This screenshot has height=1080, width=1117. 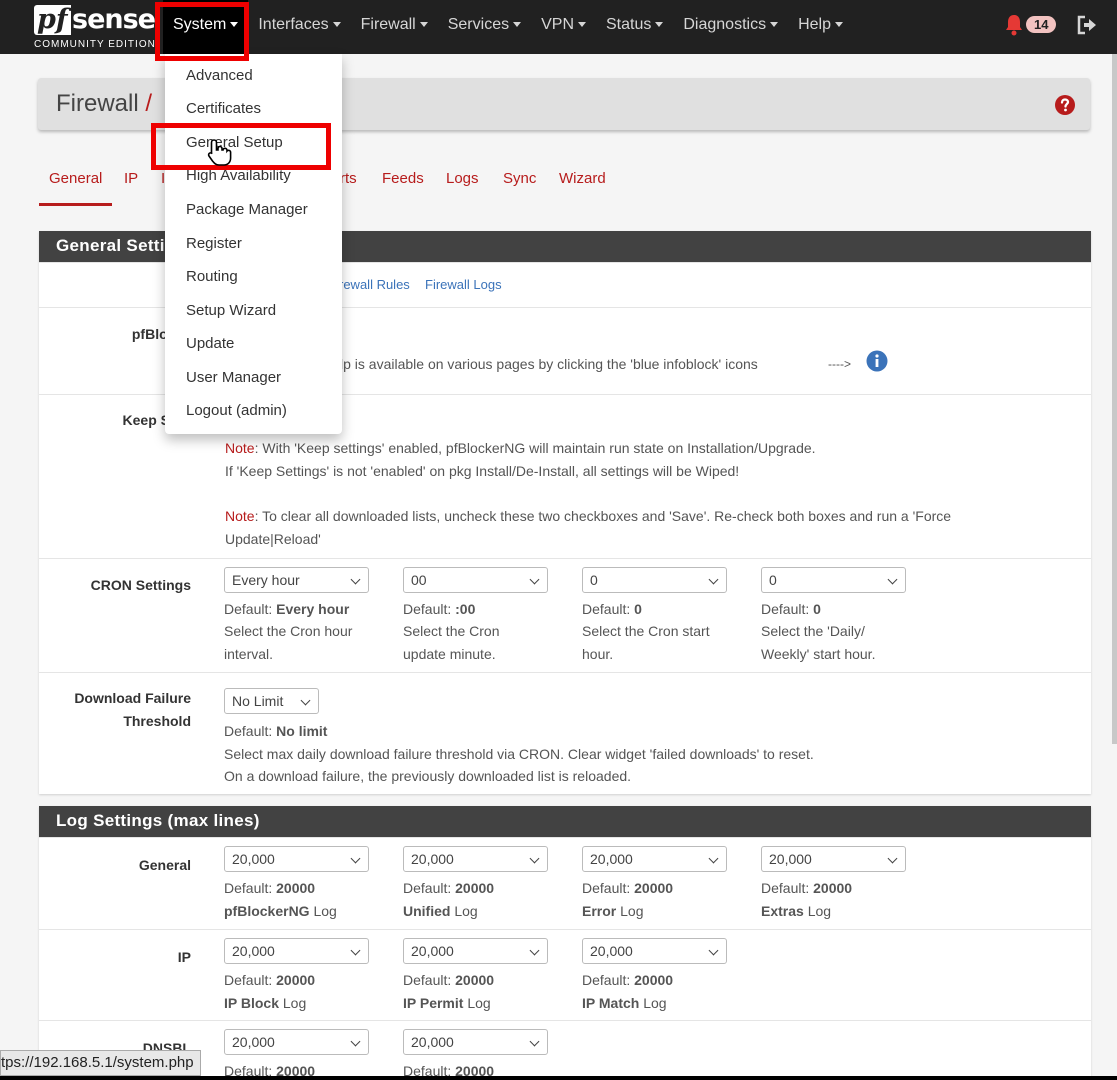 What do you see at coordinates (582, 178) in the screenshot?
I see `tab-wizard: Wizard` at bounding box center [582, 178].